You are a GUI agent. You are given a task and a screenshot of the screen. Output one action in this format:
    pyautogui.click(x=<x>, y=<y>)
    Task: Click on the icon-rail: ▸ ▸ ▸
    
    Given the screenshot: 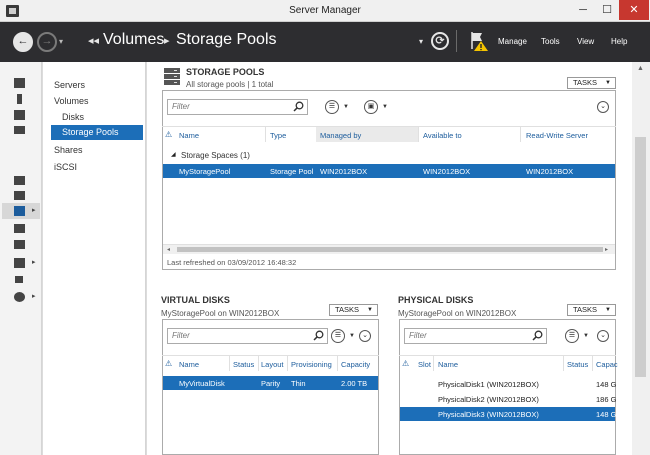 What is the action you would take?
    pyautogui.click(x=21, y=258)
    